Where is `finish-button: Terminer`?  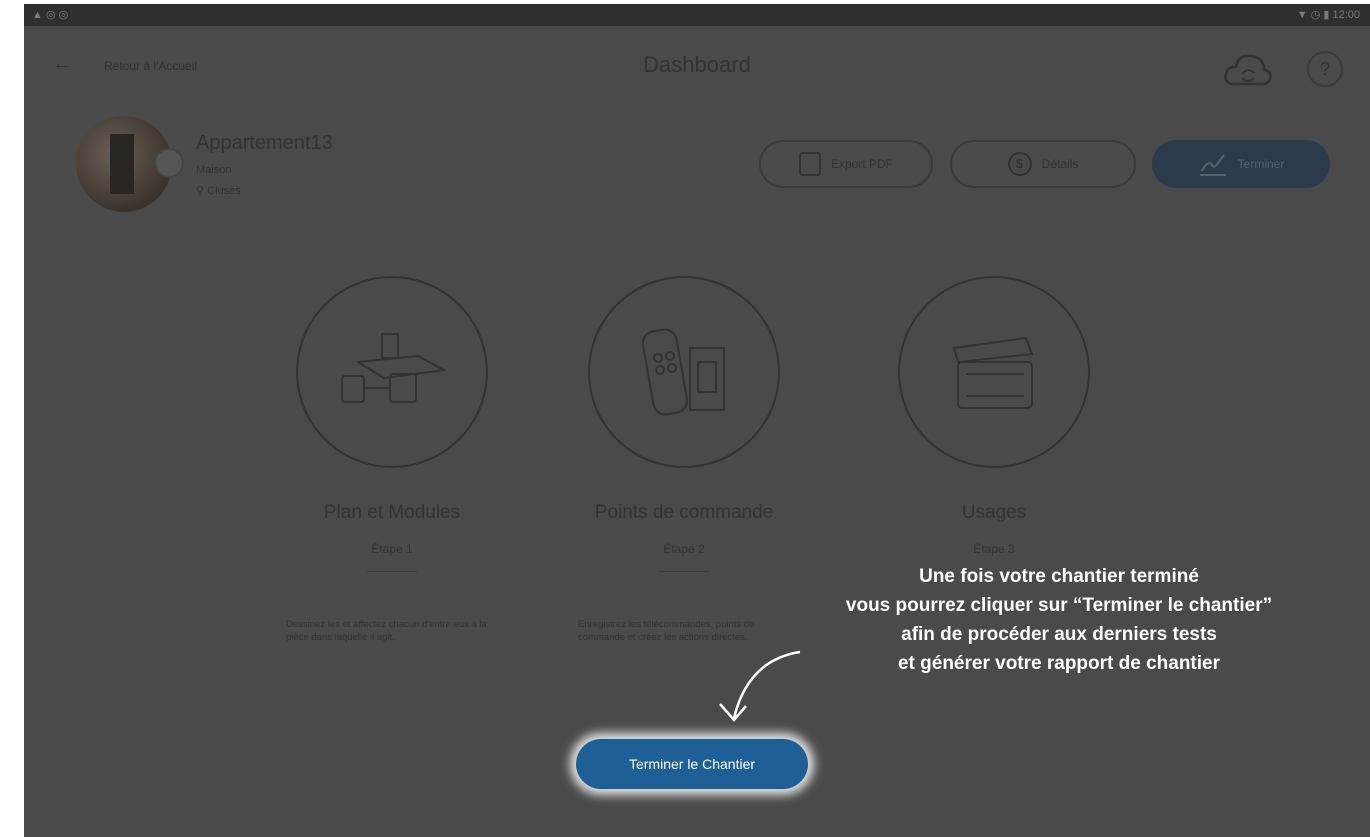
finish-button: Terminer is located at coordinates (1241, 164).